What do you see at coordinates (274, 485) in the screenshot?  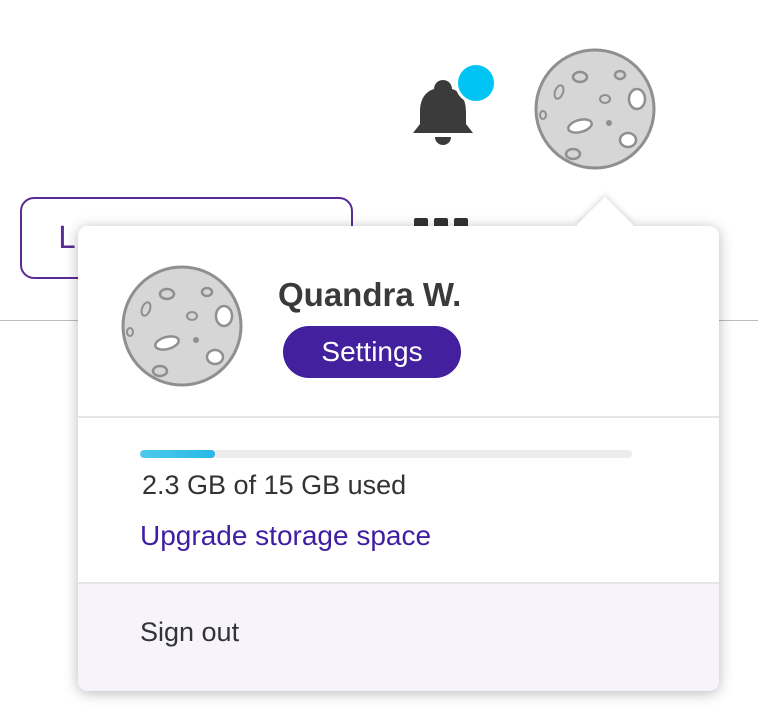 I see `storage-usage-text: 2.3 GB of 15 GB used` at bounding box center [274, 485].